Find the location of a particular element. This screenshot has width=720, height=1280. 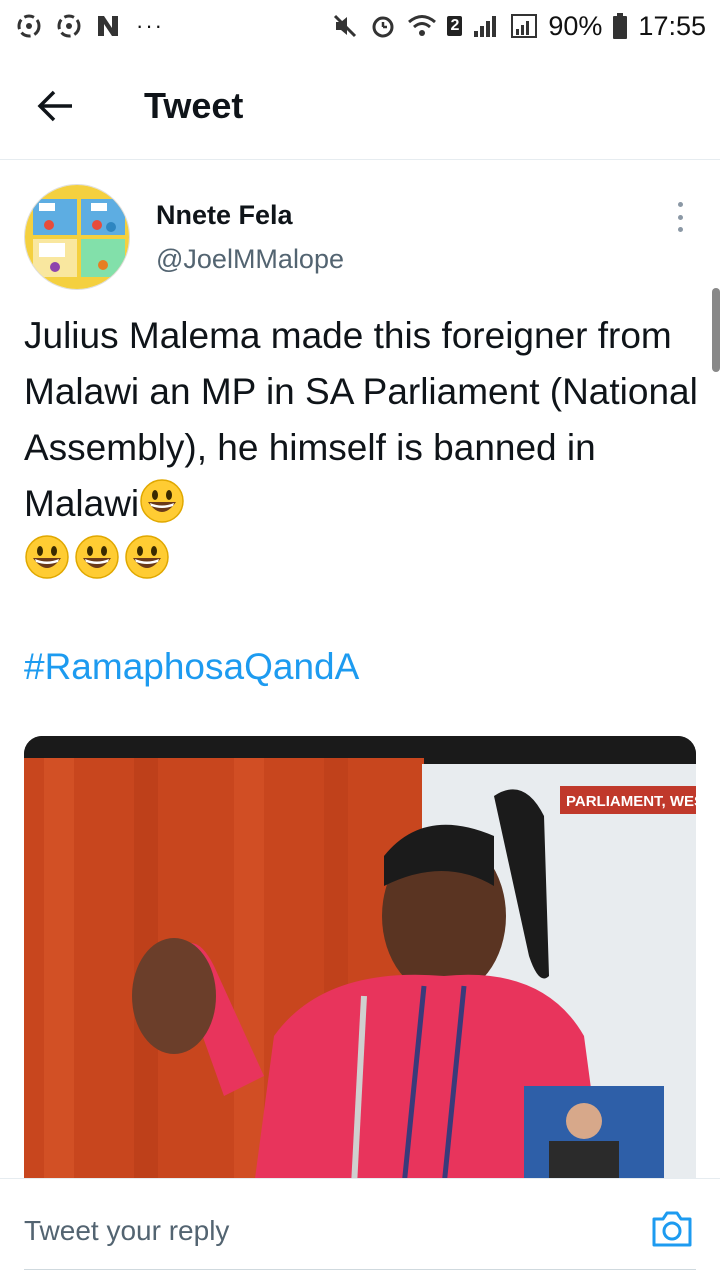

author-display-name: Nnete Fela is located at coordinates (224, 215).